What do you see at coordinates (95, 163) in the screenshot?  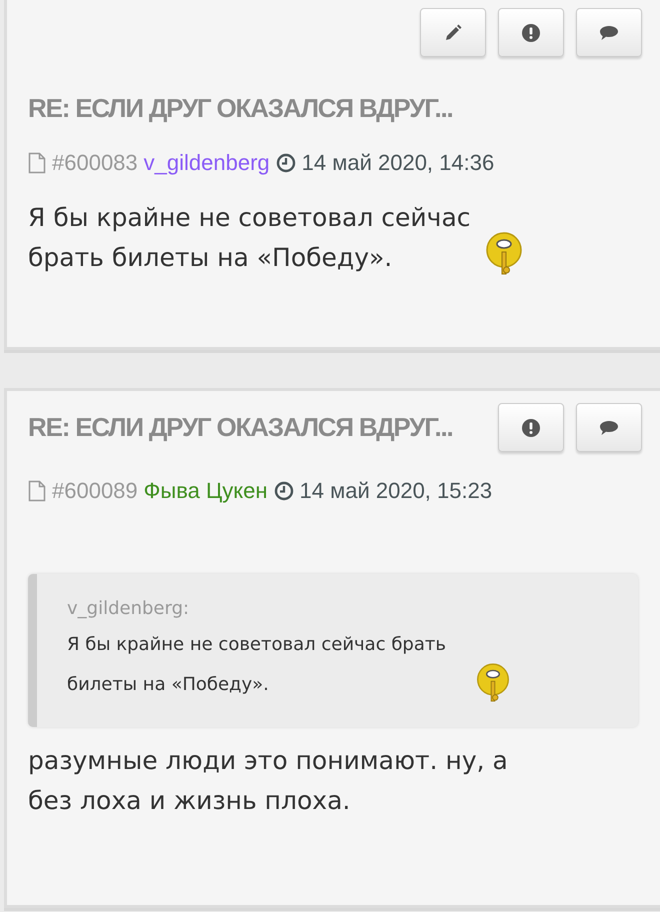 I see `post-number: #600083` at bounding box center [95, 163].